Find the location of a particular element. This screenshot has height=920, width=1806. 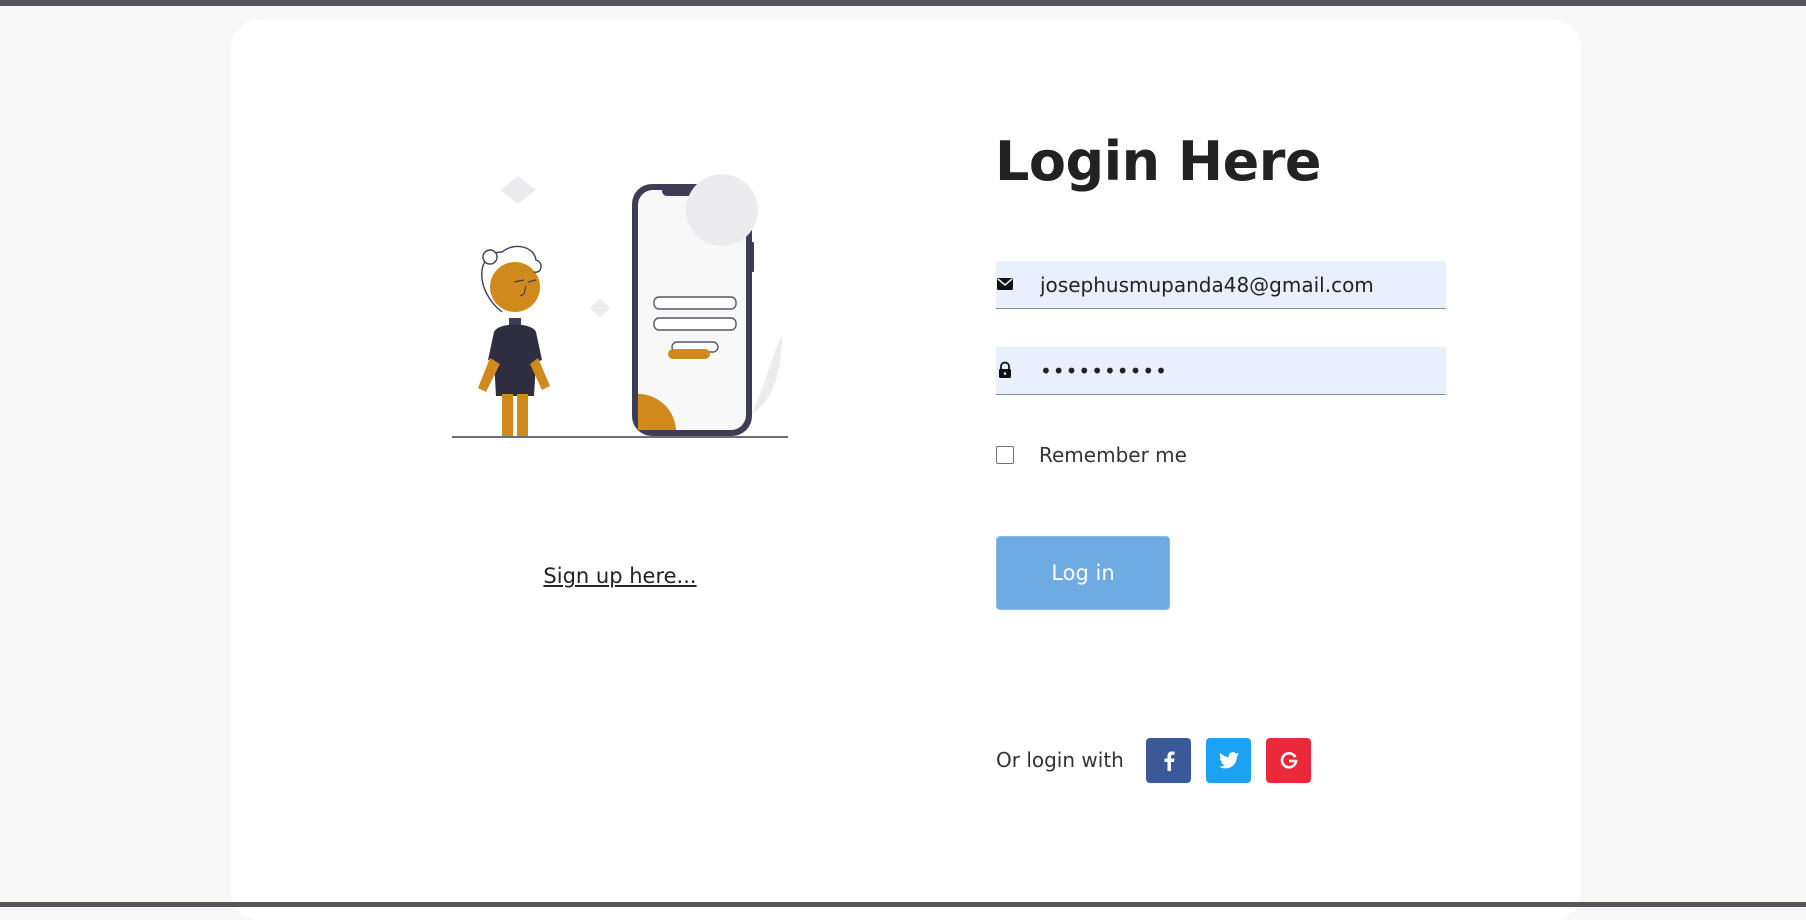

envelope-icon is located at coordinates (1005, 284).